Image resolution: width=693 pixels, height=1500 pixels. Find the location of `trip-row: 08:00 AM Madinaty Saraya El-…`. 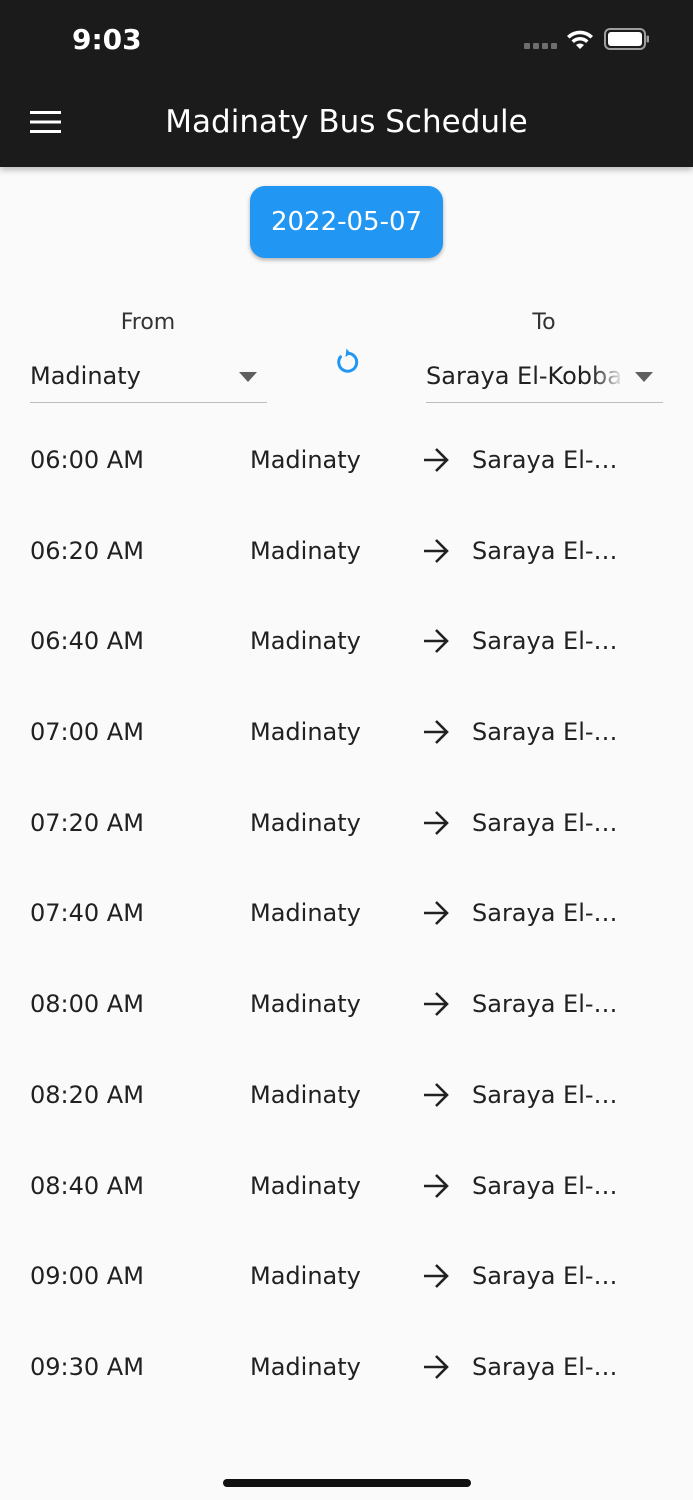

trip-row: 08:00 AM Madinaty Saraya El-… is located at coordinates (346, 1004).